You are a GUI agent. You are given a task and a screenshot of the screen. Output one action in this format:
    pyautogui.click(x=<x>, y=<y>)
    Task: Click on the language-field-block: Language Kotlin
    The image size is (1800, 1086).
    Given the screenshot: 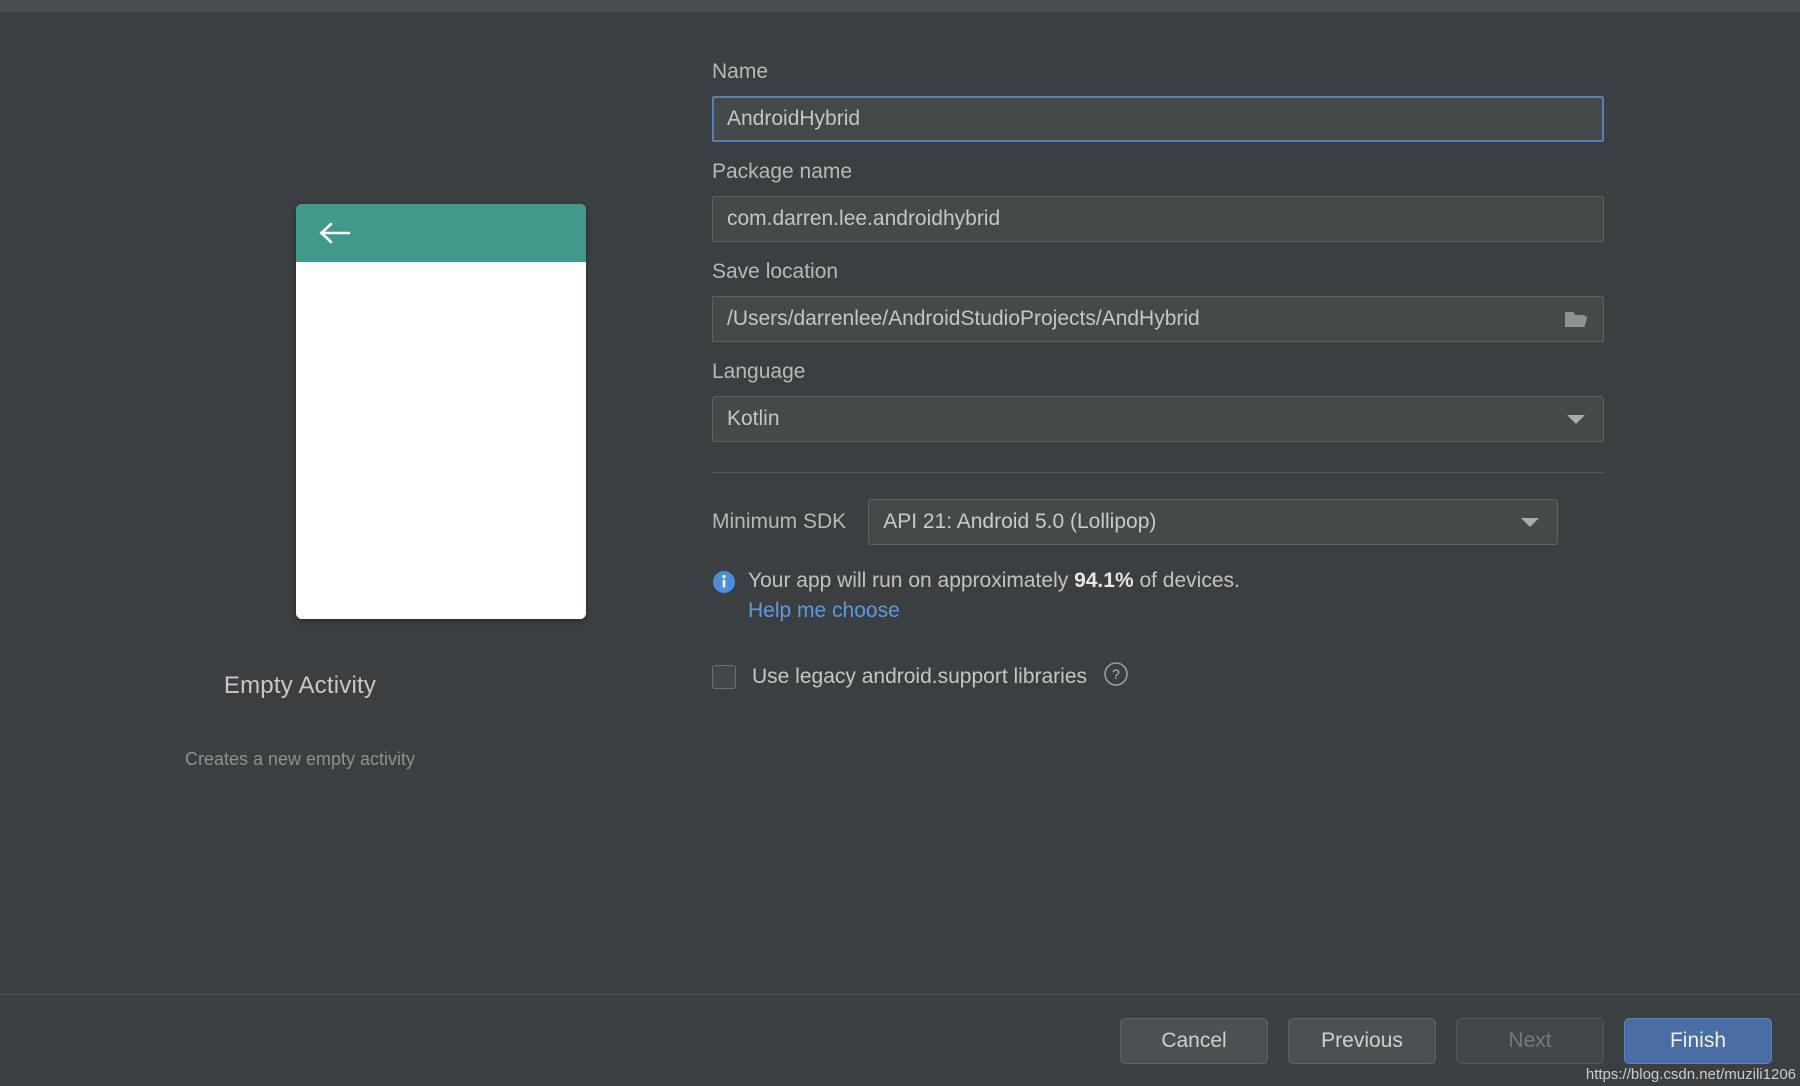 What is the action you would take?
    pyautogui.click(x=1158, y=401)
    